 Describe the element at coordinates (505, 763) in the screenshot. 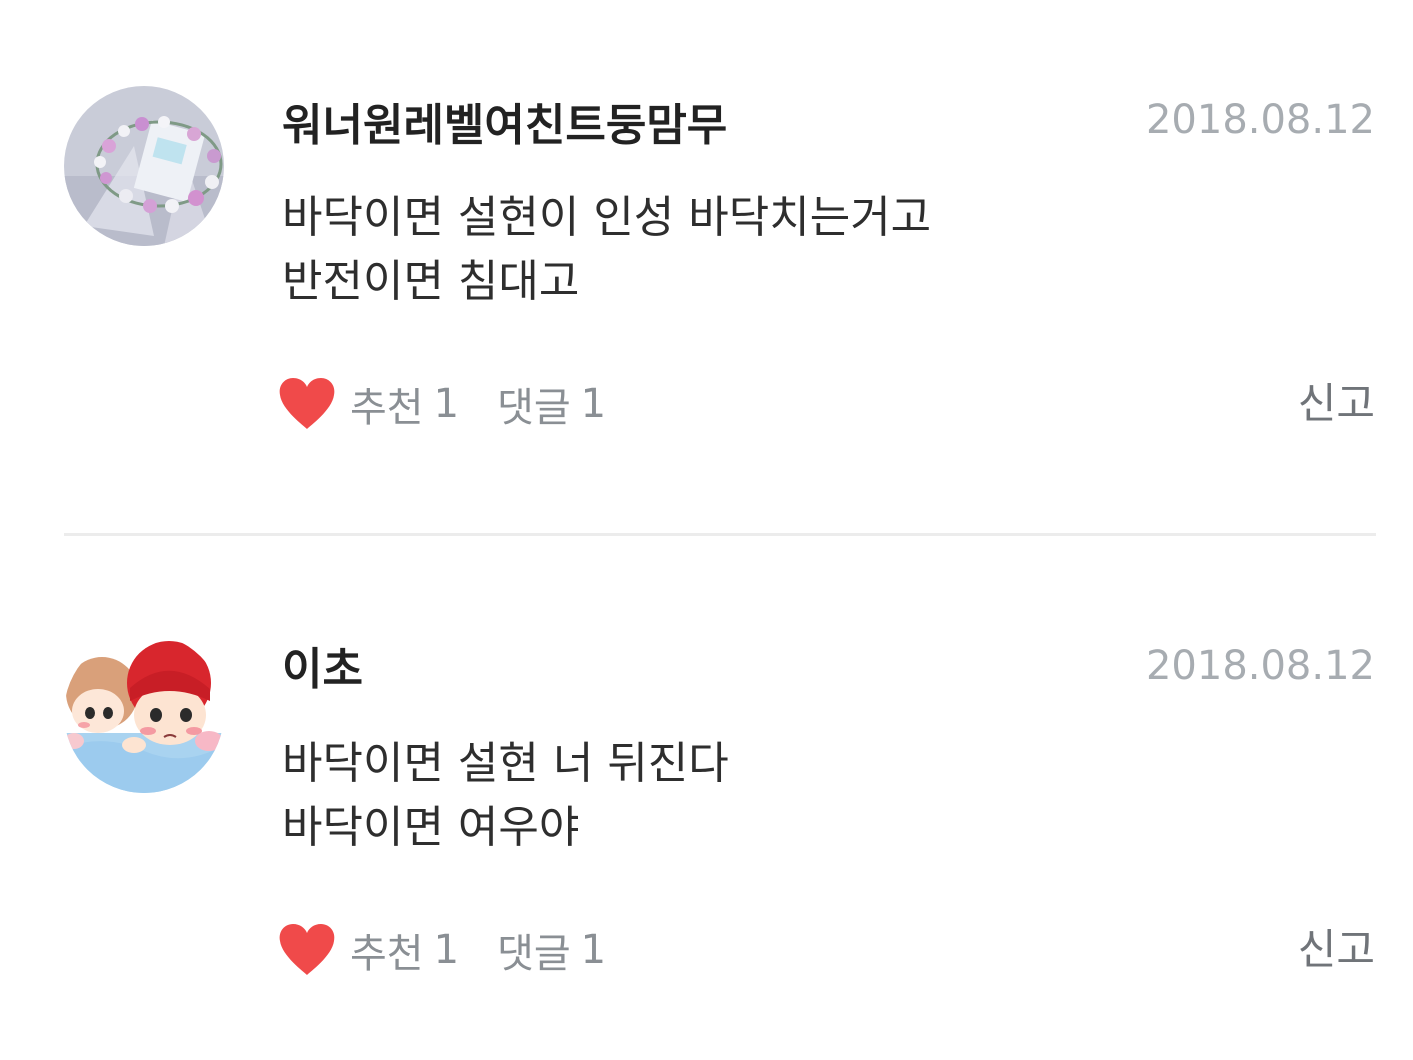

I see `comment-body-line: 바닥이면 설현 너 뒤진다` at that location.